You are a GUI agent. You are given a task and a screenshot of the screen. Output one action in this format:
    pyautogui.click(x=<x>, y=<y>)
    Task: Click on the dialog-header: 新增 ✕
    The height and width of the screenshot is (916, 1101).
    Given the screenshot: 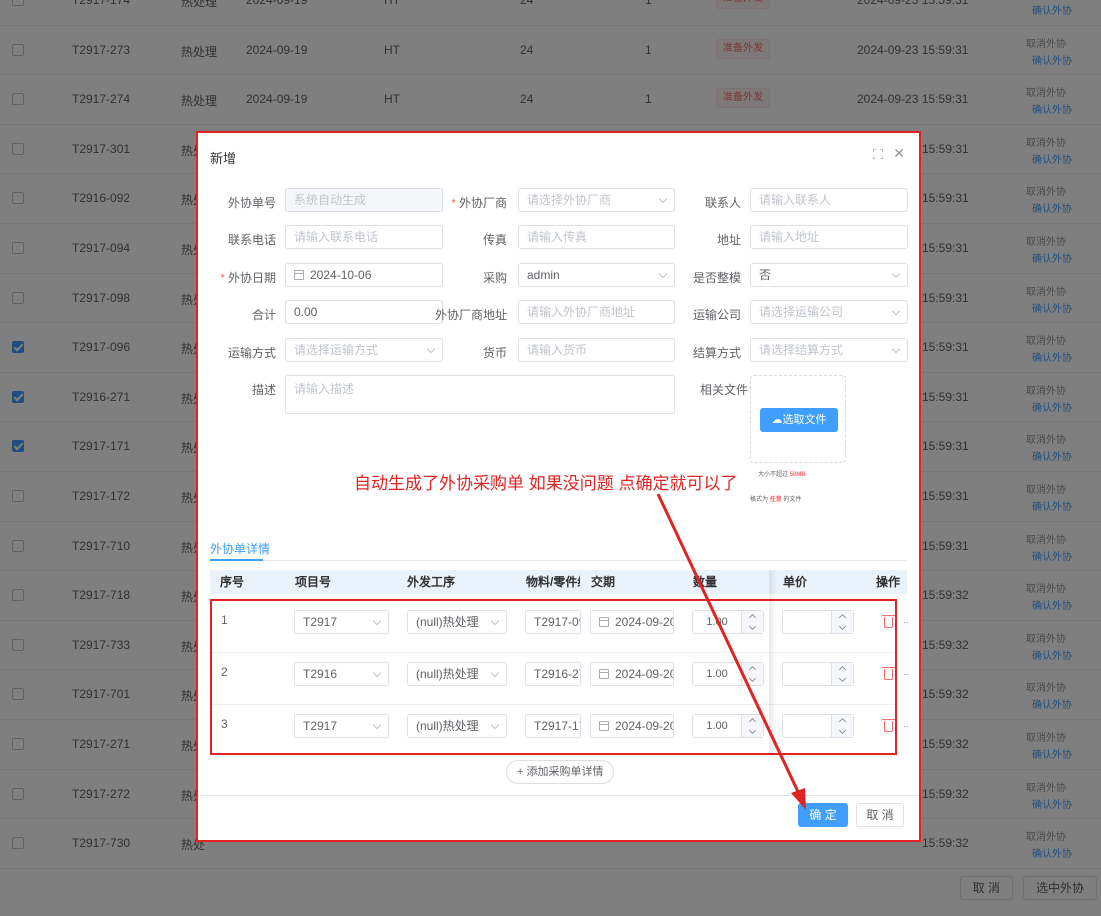 What is the action you would take?
    pyautogui.click(x=558, y=155)
    